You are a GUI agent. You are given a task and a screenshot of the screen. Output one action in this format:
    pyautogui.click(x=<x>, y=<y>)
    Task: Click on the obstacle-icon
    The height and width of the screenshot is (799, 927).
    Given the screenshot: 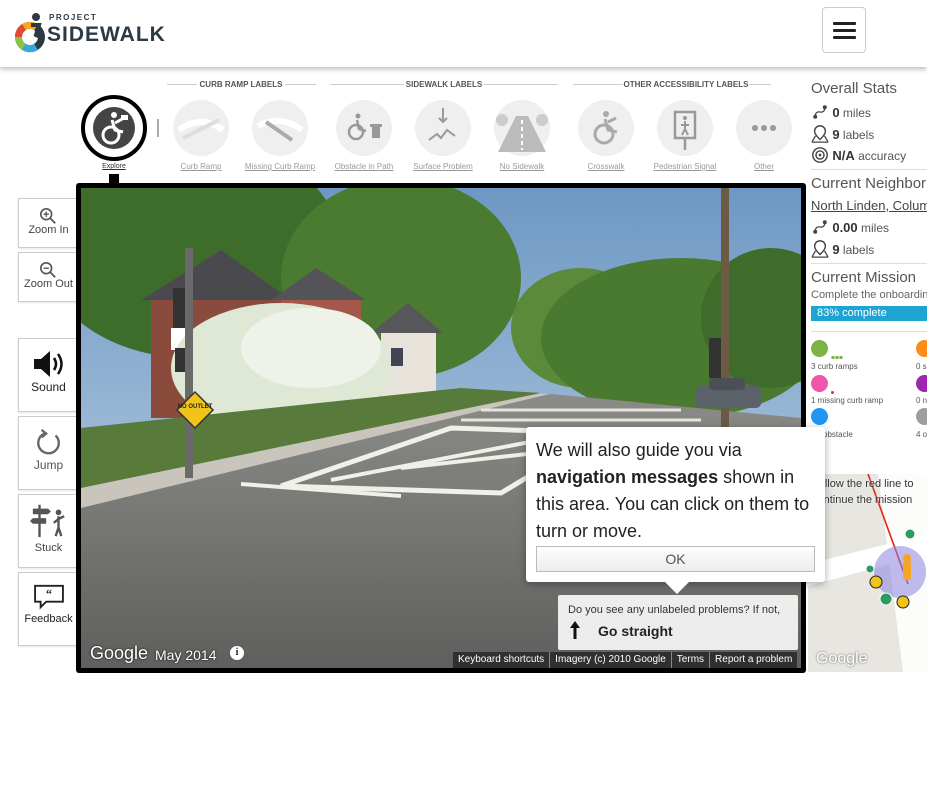 What is the action you would take?
    pyautogui.click(x=364, y=127)
    